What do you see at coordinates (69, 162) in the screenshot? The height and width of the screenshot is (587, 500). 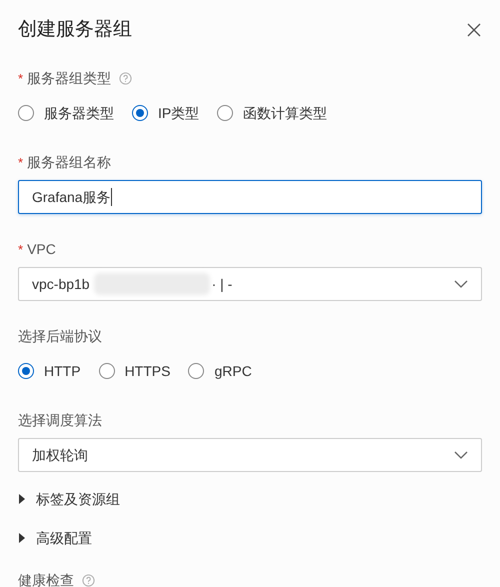 I see `field-label: 服务器组名称` at bounding box center [69, 162].